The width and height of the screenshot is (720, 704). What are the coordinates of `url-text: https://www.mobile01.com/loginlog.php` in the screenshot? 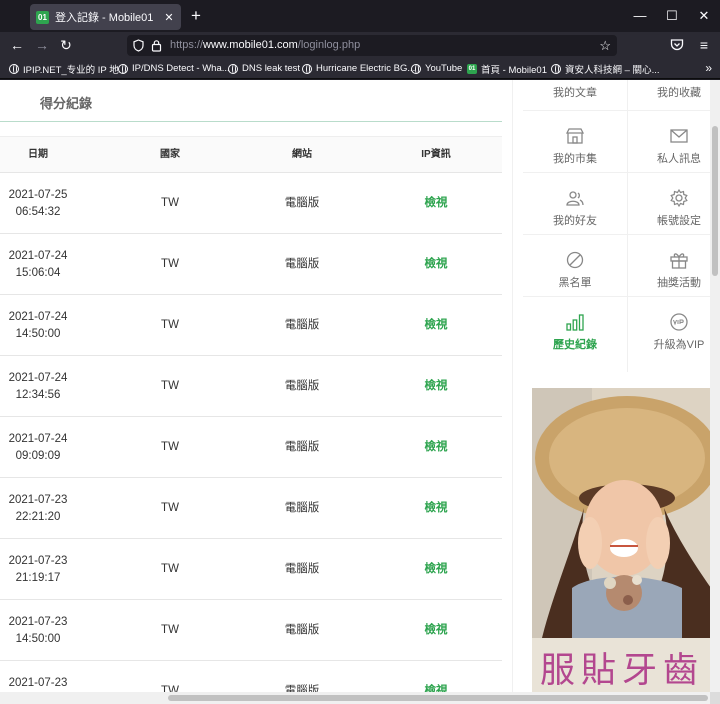 It's located at (265, 45).